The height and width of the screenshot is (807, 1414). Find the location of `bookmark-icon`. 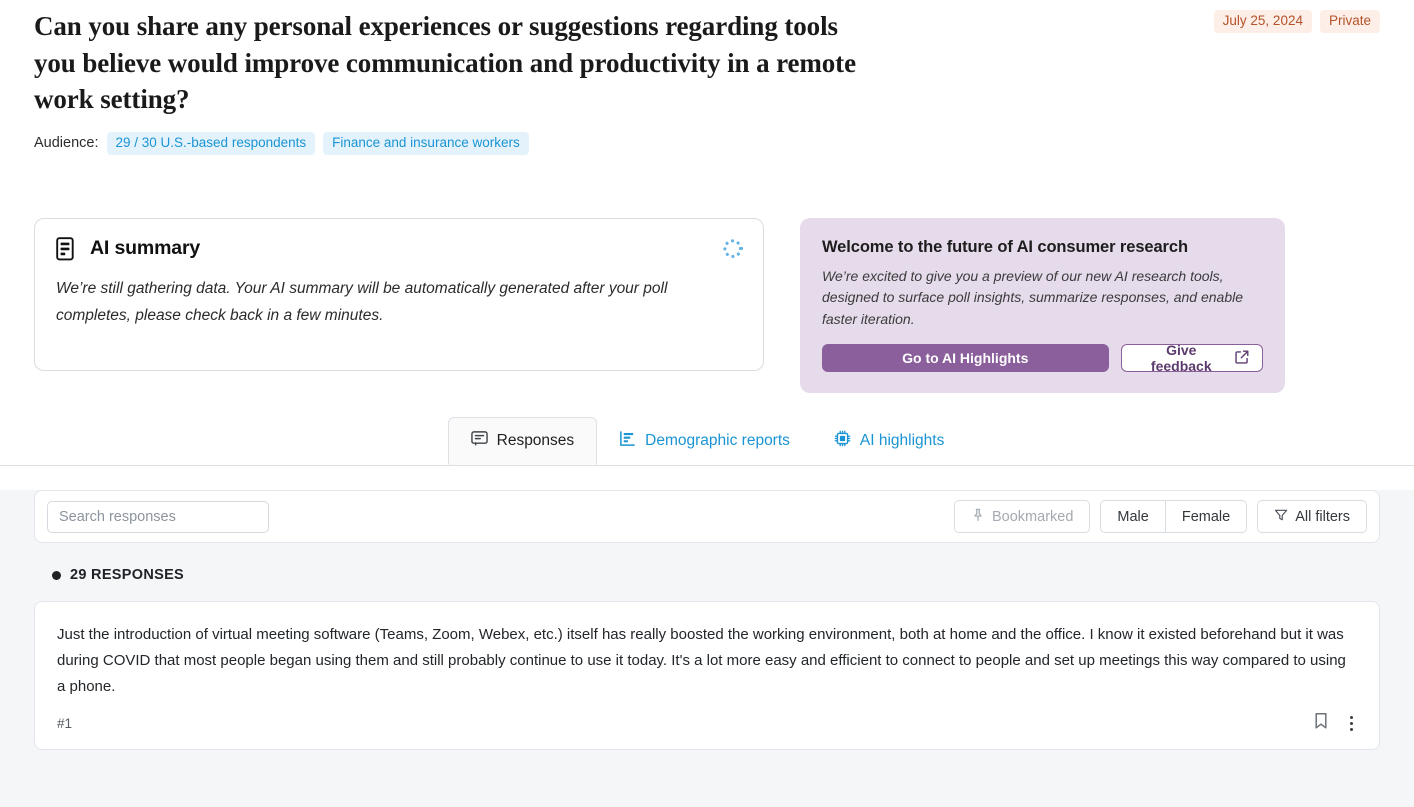

bookmark-icon is located at coordinates (1321, 723).